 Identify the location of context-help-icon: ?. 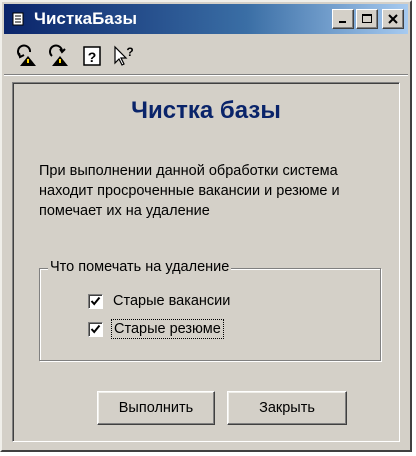
(124, 55).